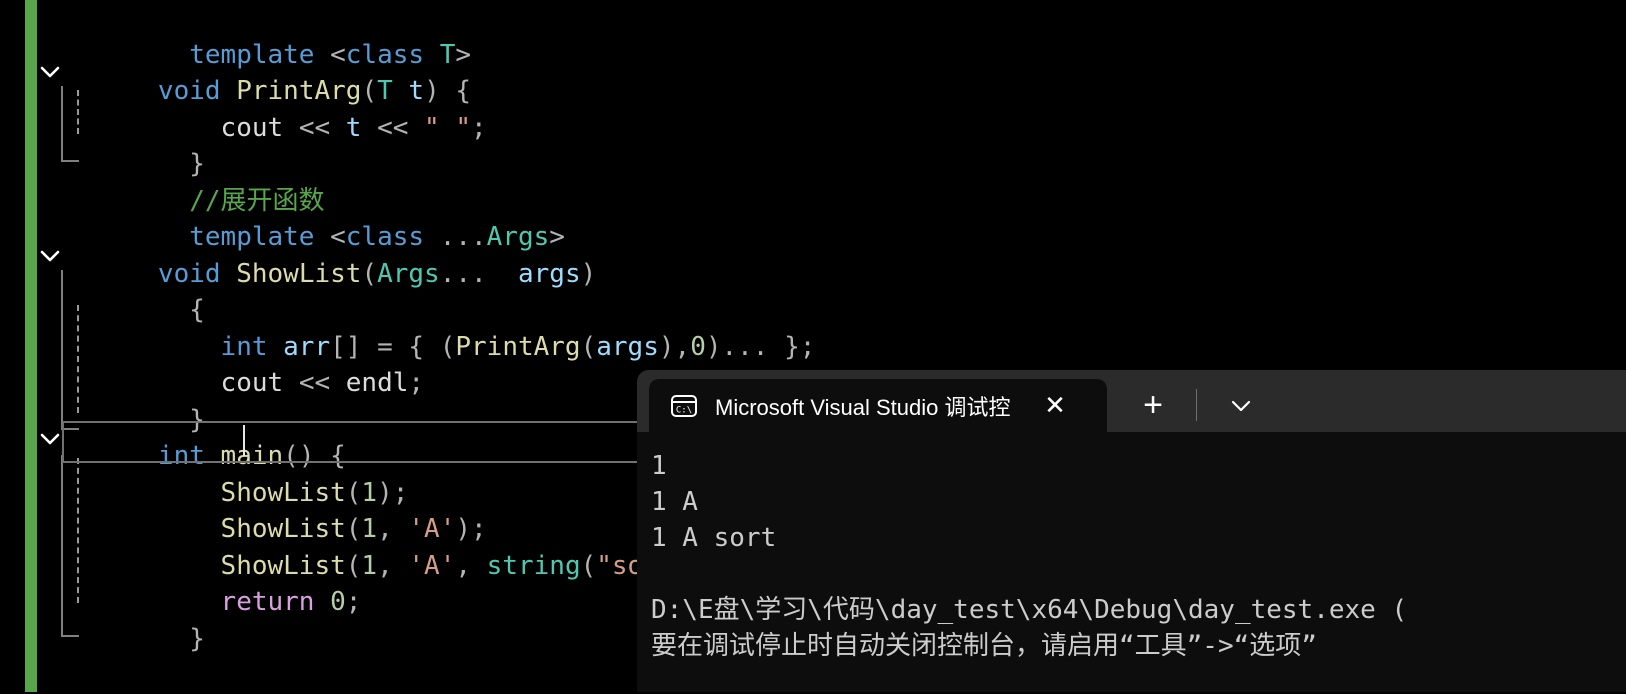  Describe the element at coordinates (659, 466) in the screenshot. I see `terminal-output-line: 1` at that location.